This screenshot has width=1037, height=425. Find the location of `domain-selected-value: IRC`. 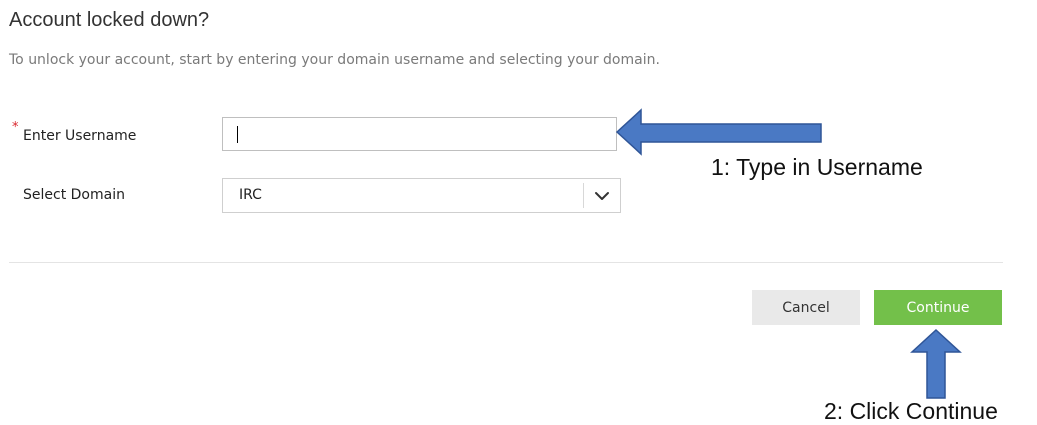

domain-selected-value: IRC is located at coordinates (250, 195).